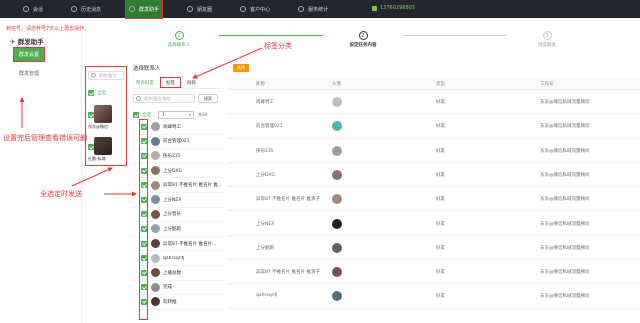 The width and height of the screenshot is (640, 323). Describe the element at coordinates (143, 219) in the screenshot. I see `checkbox-column-highlight` at that location.